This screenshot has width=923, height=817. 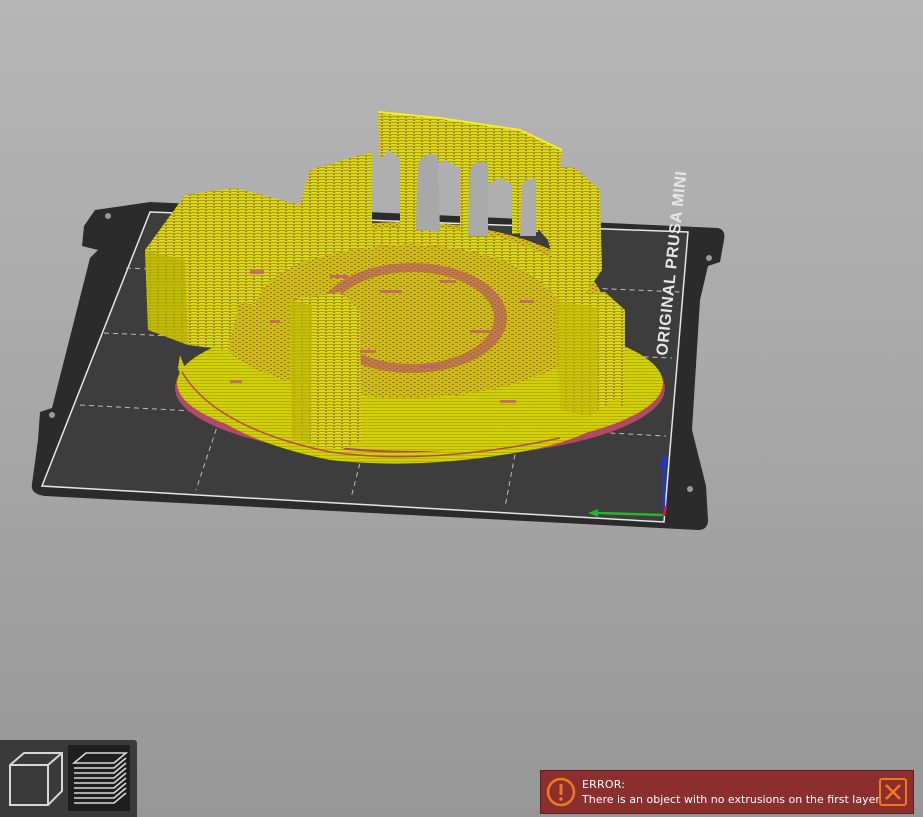 I want to click on preview-button, so click(x=99, y=778).